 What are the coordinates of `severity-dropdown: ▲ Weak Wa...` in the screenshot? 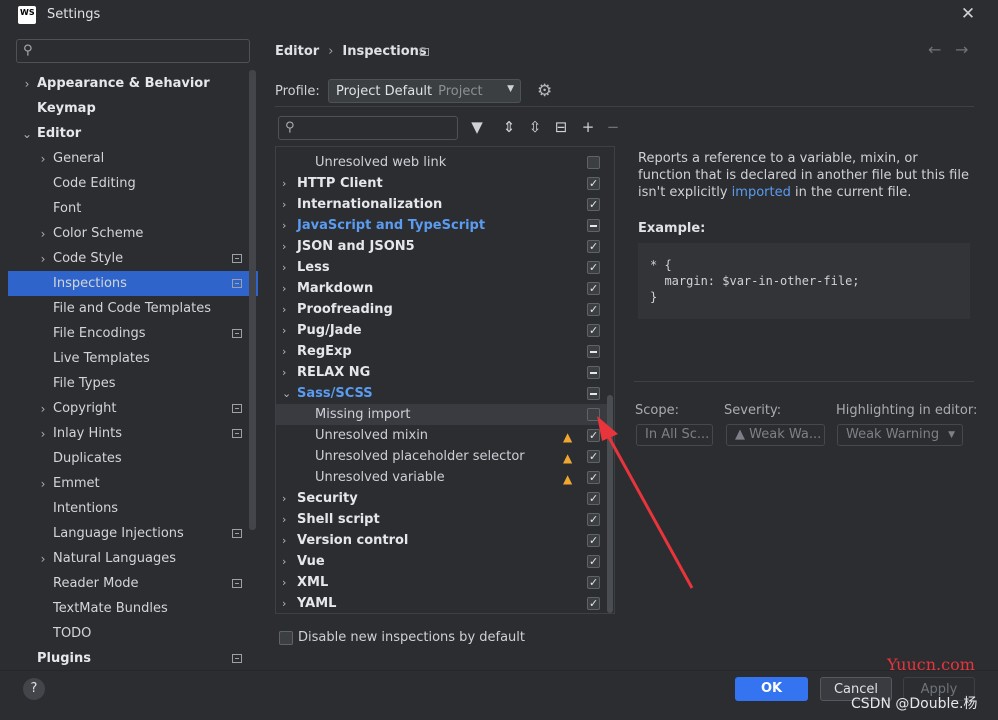 It's located at (775, 435).